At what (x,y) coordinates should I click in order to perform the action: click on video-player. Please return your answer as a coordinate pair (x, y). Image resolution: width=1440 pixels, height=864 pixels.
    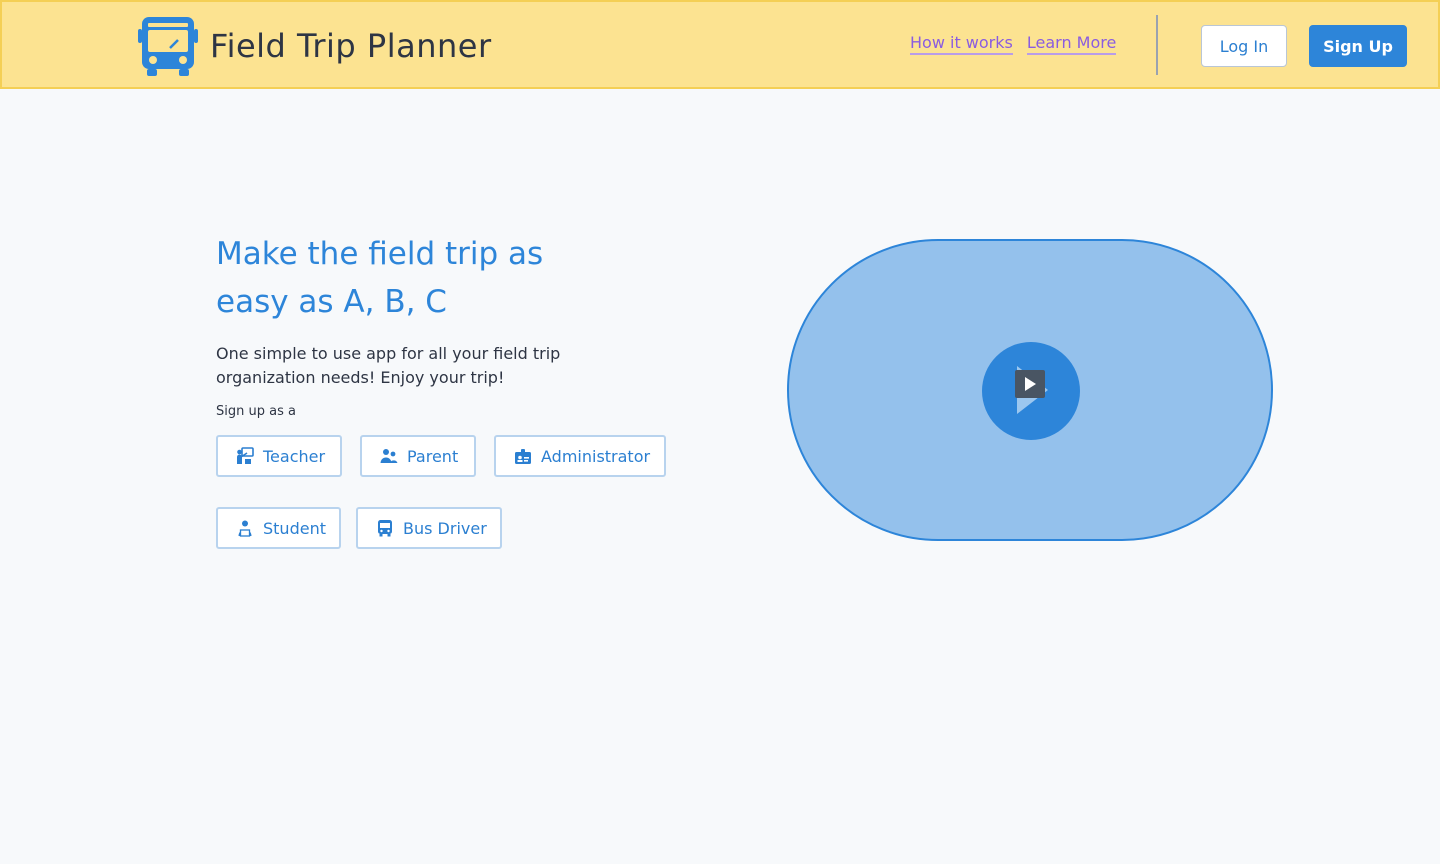
    Looking at the image, I should click on (1030, 390).